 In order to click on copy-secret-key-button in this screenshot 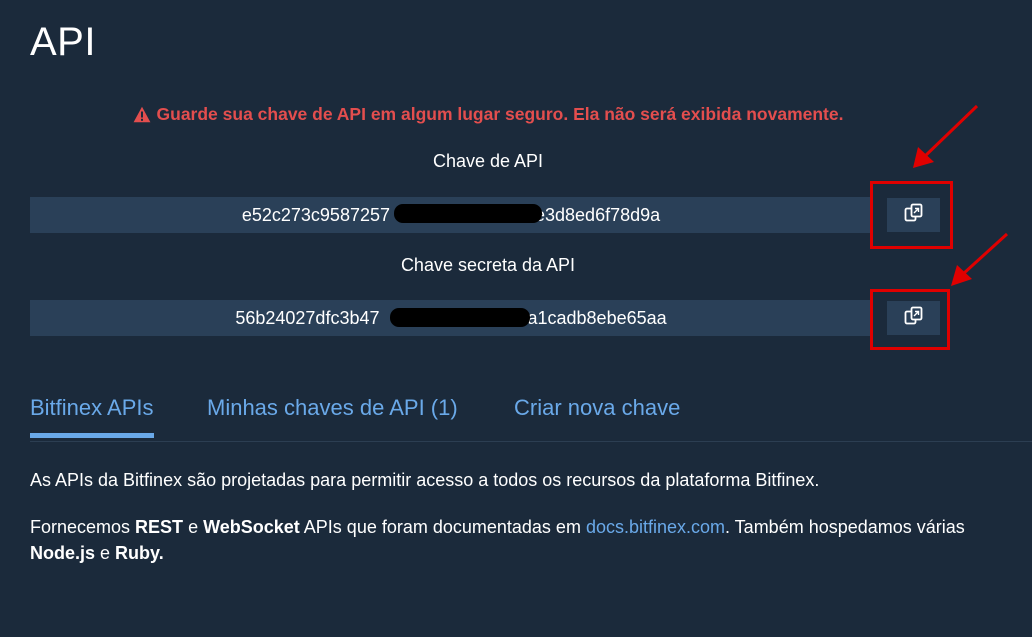, I will do `click(913, 318)`.